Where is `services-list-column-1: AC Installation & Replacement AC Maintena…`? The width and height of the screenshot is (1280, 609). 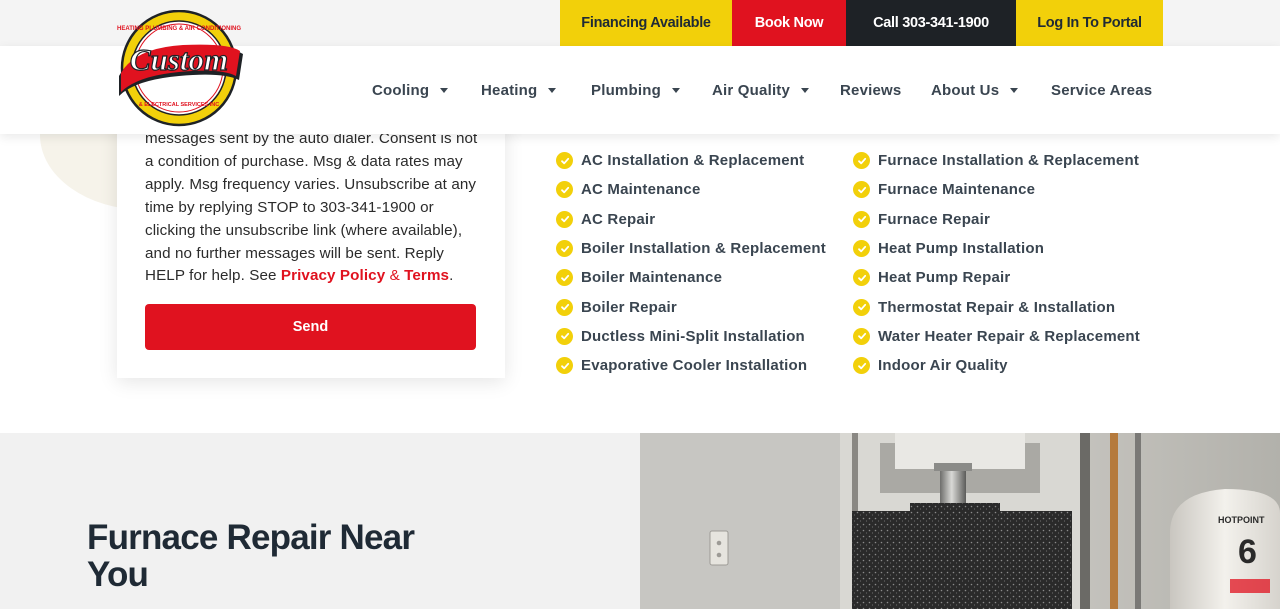 services-list-column-1: AC Installation & Replacement AC Maintena… is located at coordinates (691, 263).